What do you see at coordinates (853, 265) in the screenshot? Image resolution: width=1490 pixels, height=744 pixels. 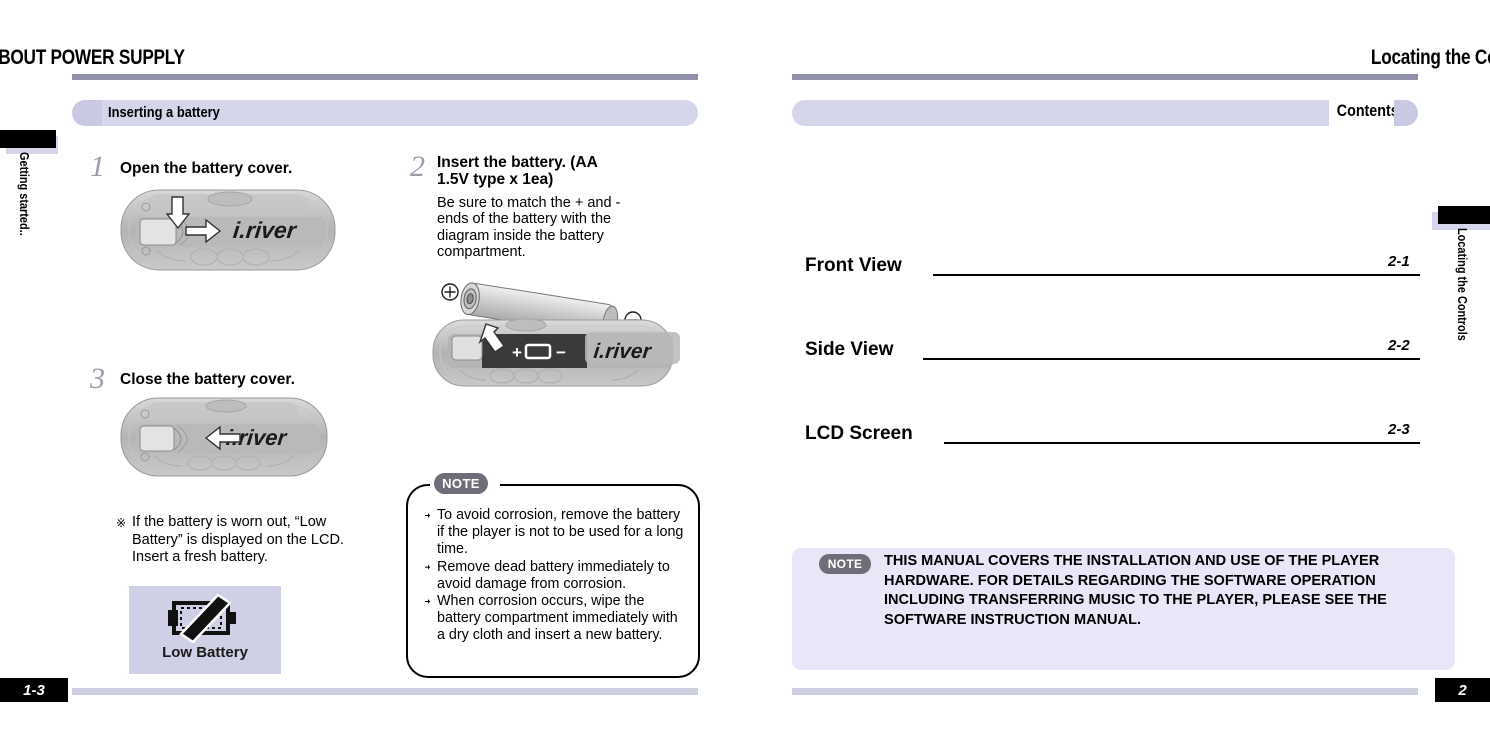 I see `toc-label: Front View` at bounding box center [853, 265].